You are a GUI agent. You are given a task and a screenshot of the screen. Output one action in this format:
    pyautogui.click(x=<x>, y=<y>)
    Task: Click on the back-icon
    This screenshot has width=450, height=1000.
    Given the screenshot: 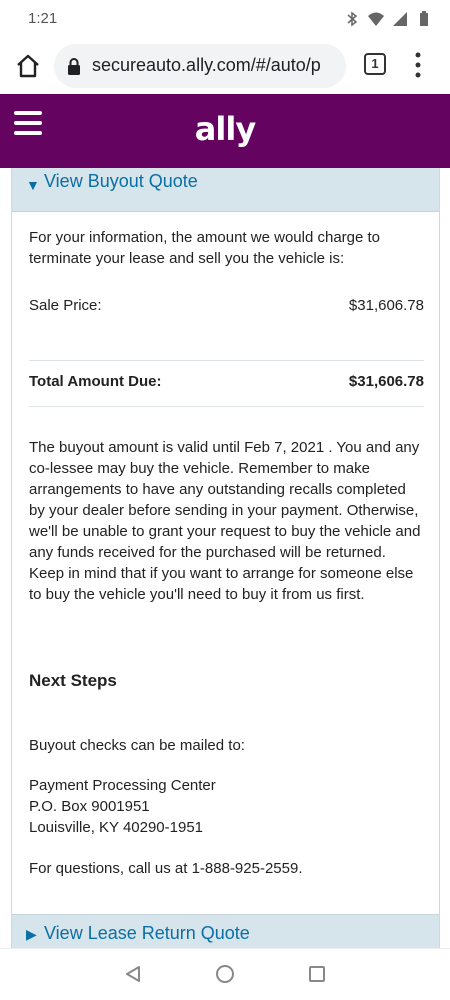 What is the action you would take?
    pyautogui.click(x=133, y=974)
    